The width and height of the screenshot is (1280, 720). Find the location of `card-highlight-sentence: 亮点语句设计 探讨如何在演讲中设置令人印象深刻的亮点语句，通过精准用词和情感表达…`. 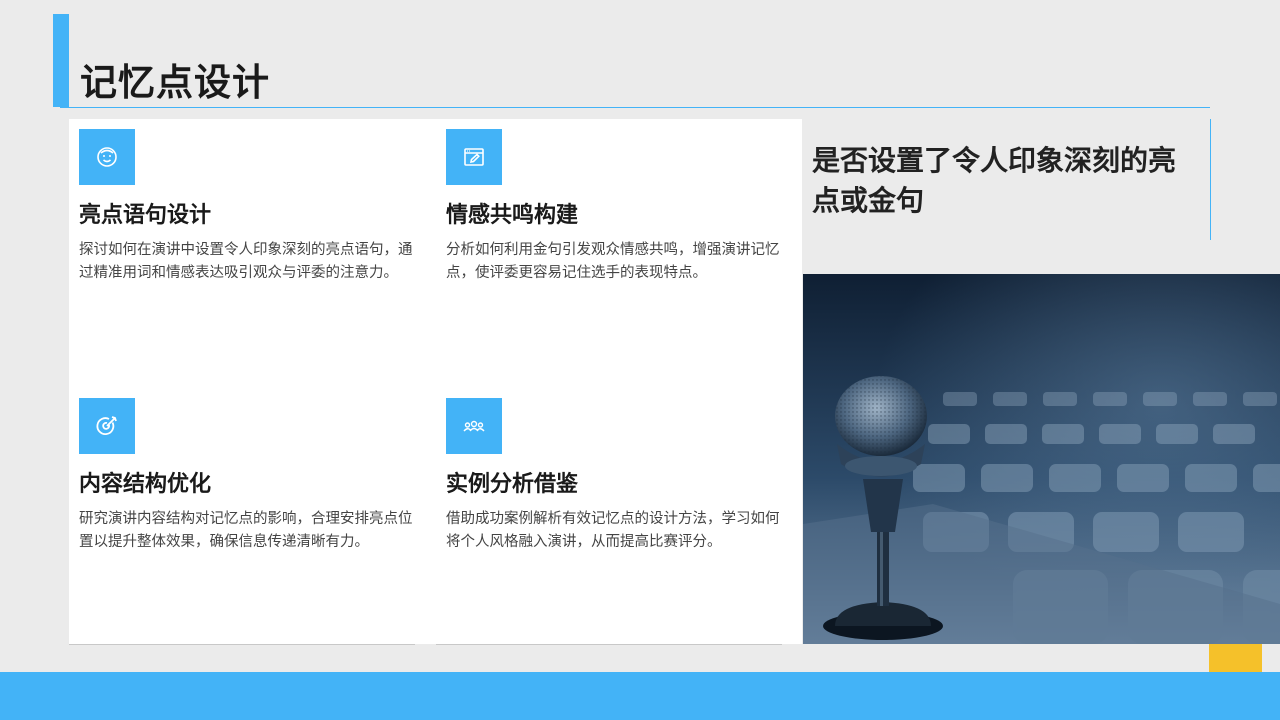

card-highlight-sentence: 亮点语句设计 探讨如何在演讲中设置令人印象深刻的亮点语句，通过精准用词和情感表达… is located at coordinates (249, 207).